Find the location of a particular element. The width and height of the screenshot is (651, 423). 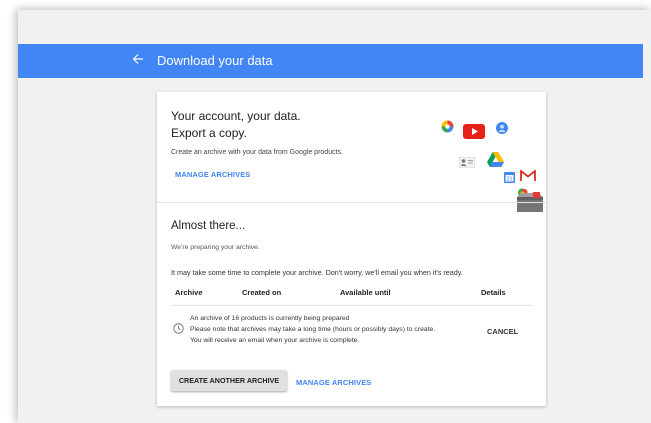

product-icons: 31 is located at coordinates (490, 163).